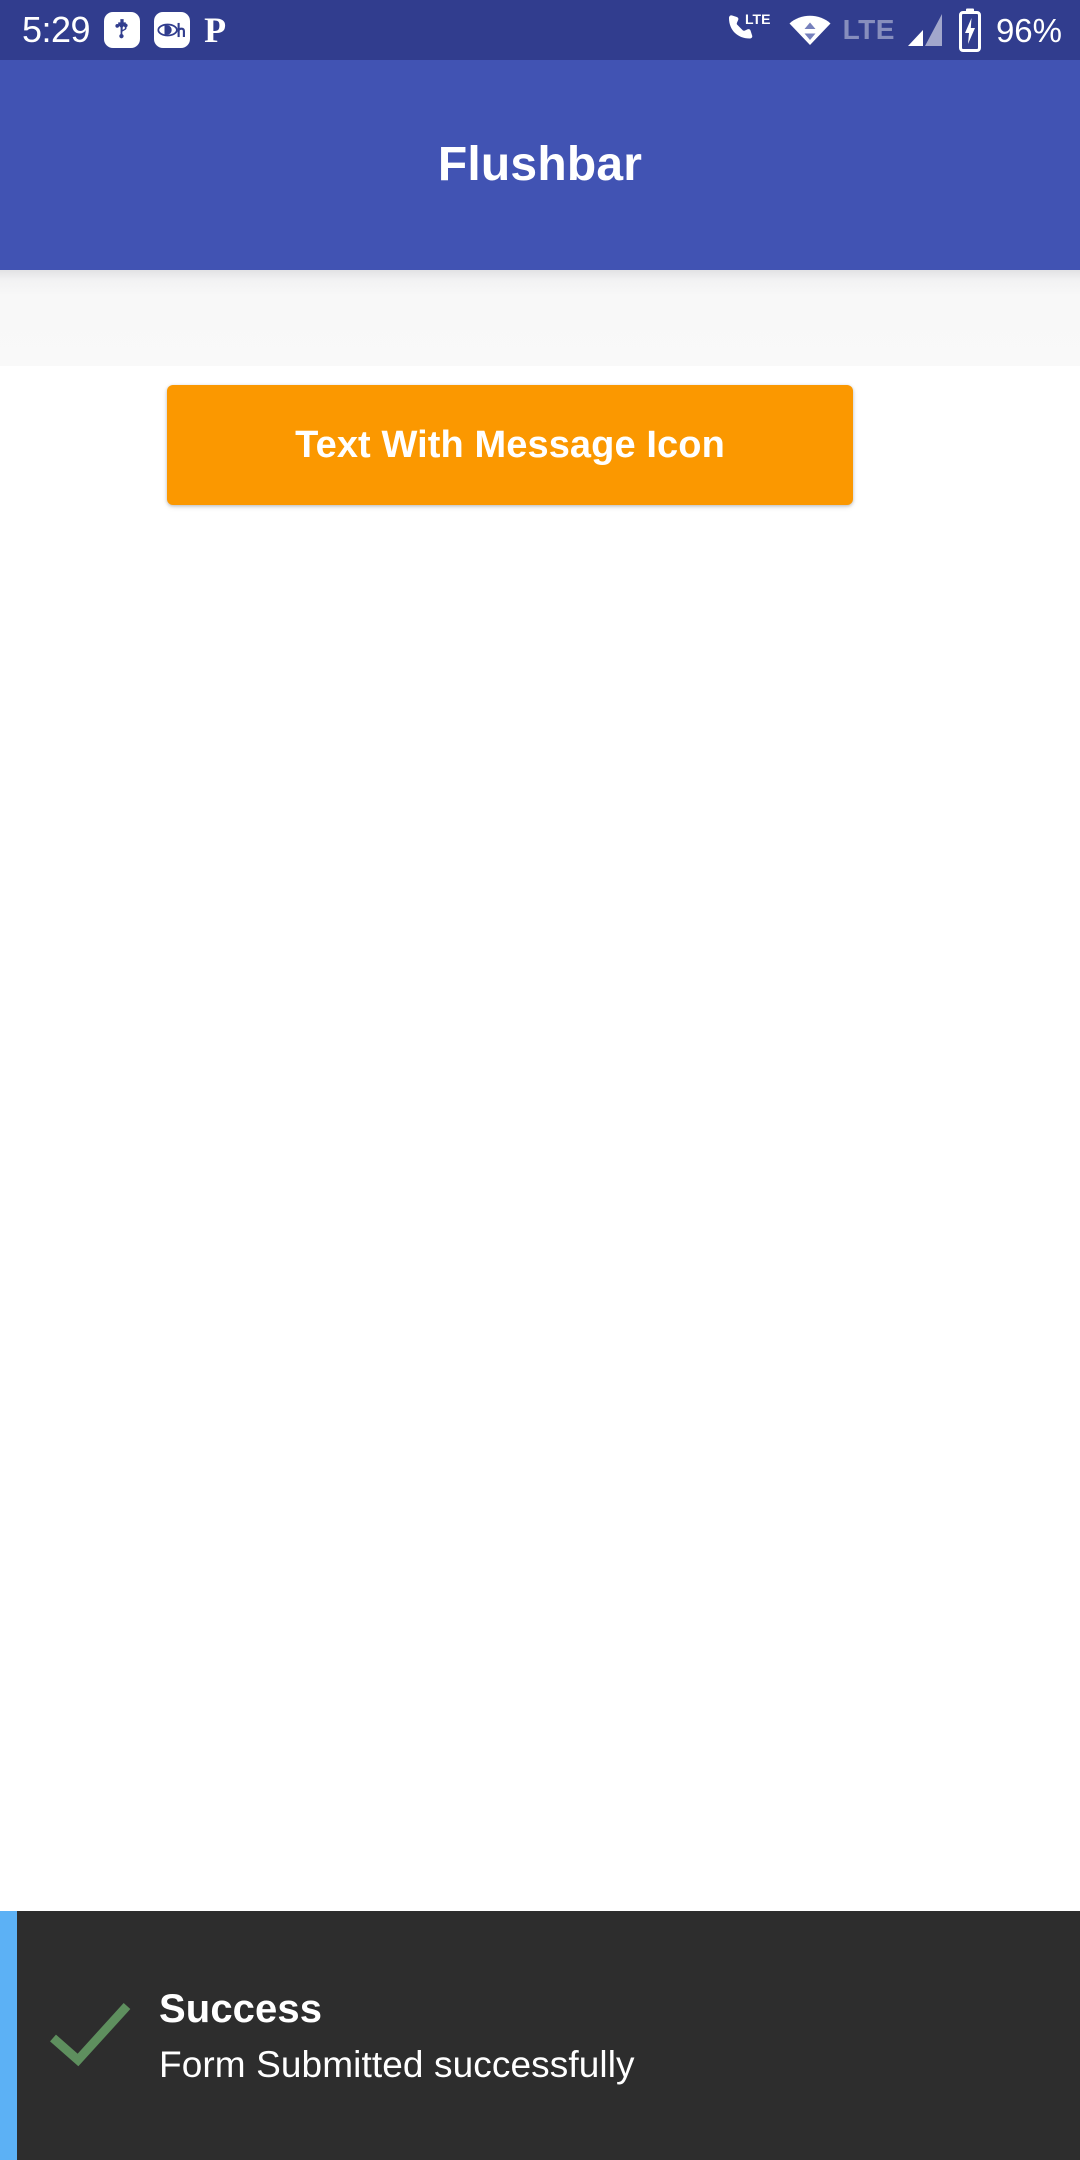 The width and height of the screenshot is (1080, 2160). Describe the element at coordinates (757, 19) in the screenshot. I see `svg-text: LTE` at that location.